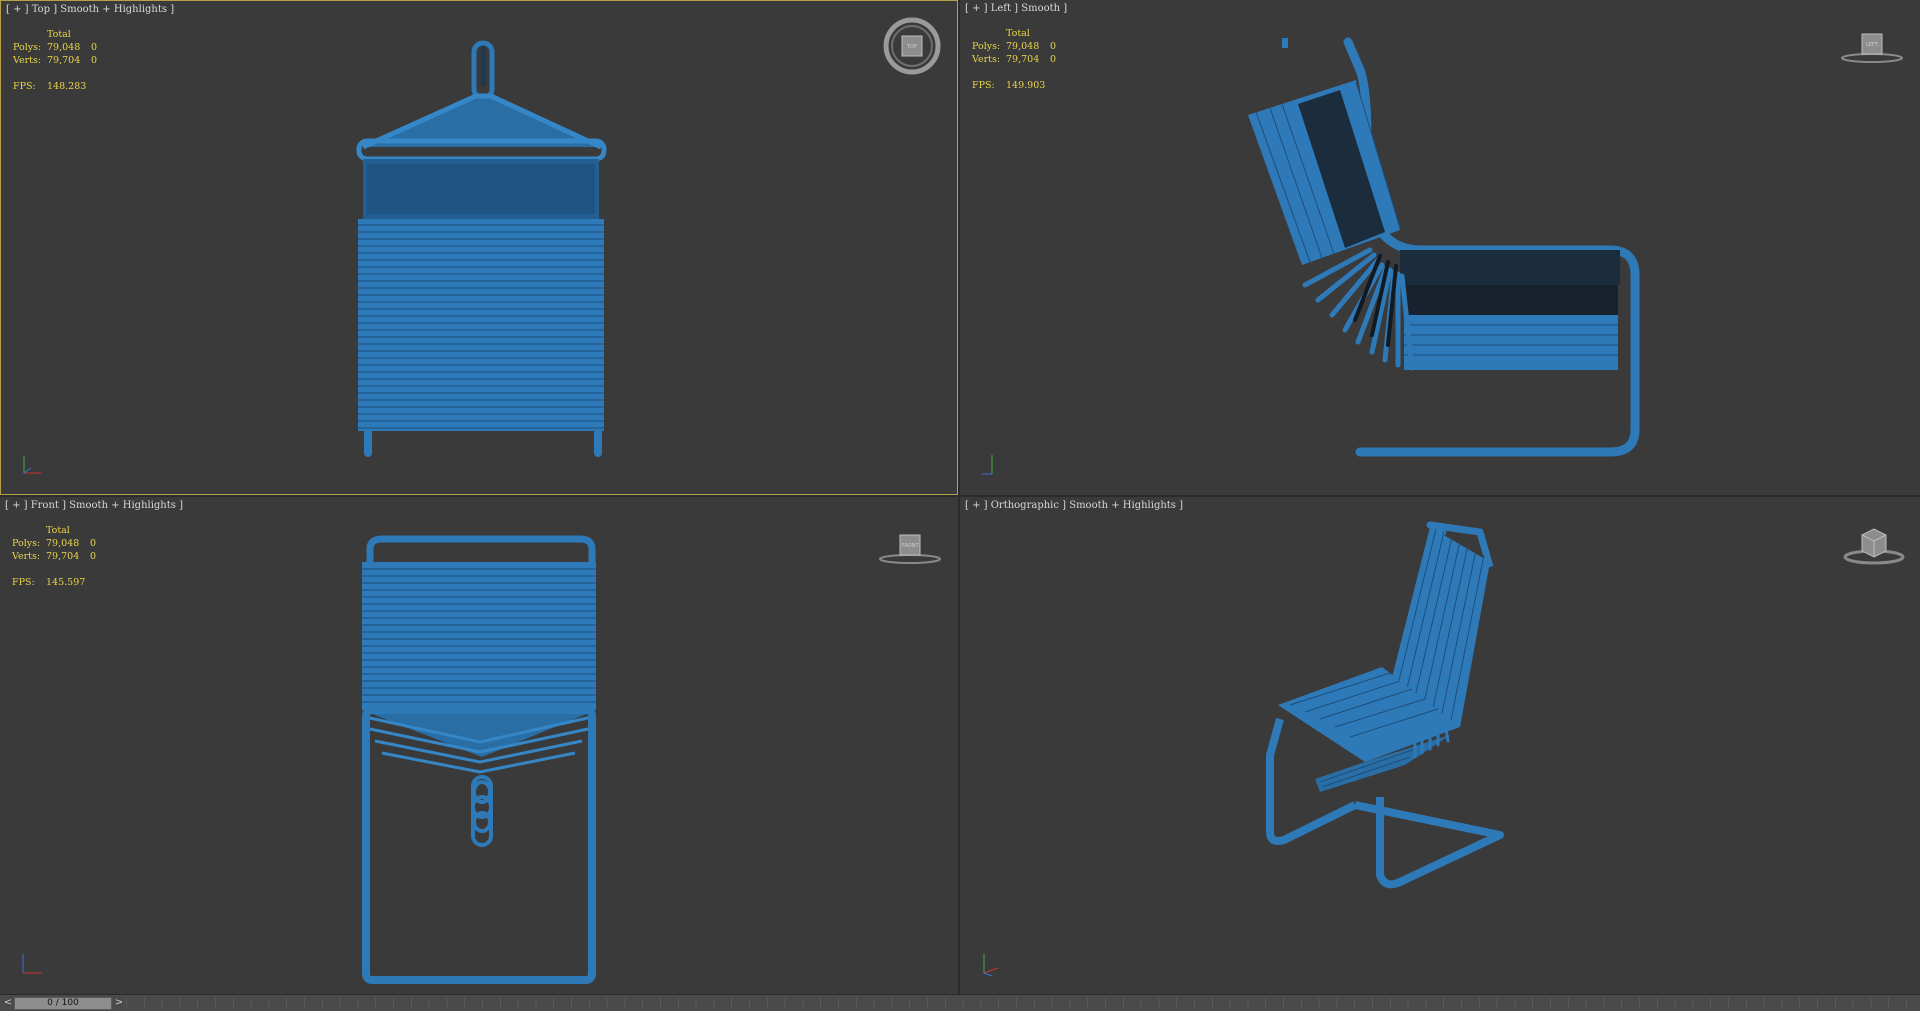  Describe the element at coordinates (481, 248) in the screenshot. I see `chair-top-view` at that location.